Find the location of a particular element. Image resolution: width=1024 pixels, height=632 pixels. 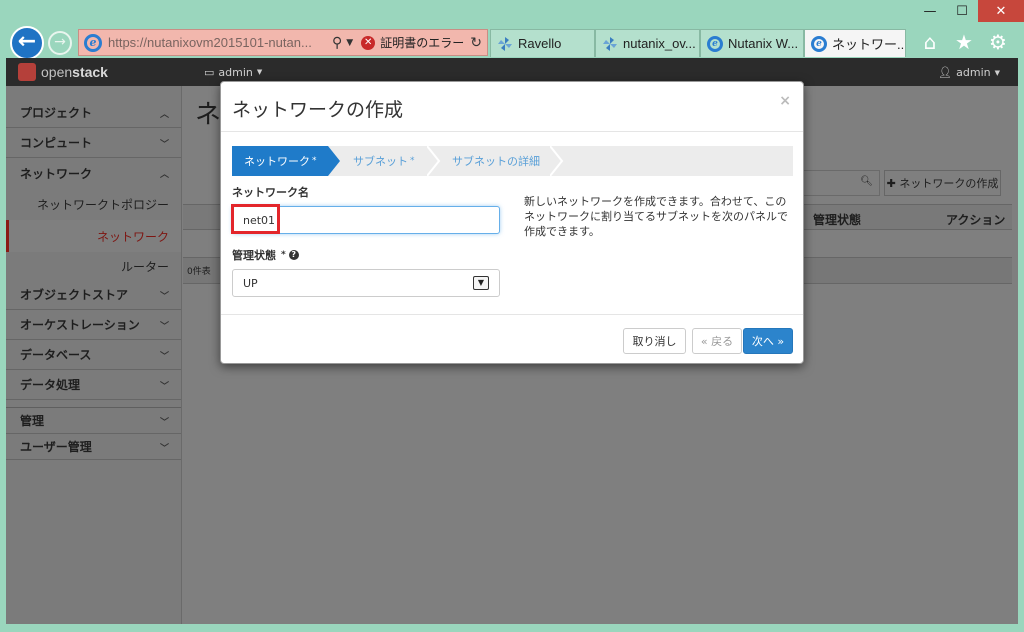

close-icon: × is located at coordinates (785, 101).